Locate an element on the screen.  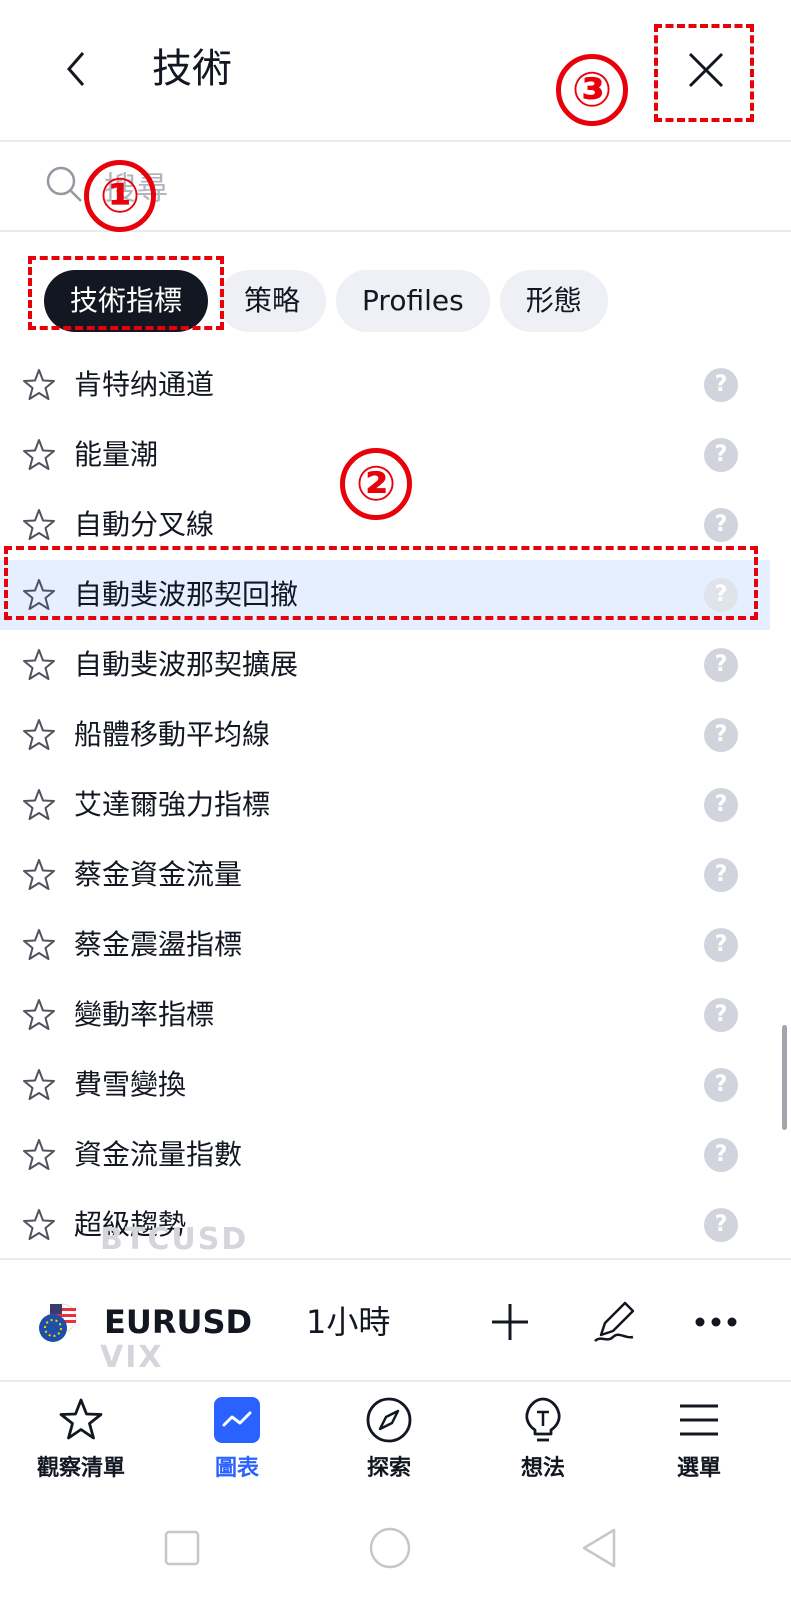
indicator-name: 艾達爾強力指標 is located at coordinates (172, 804).